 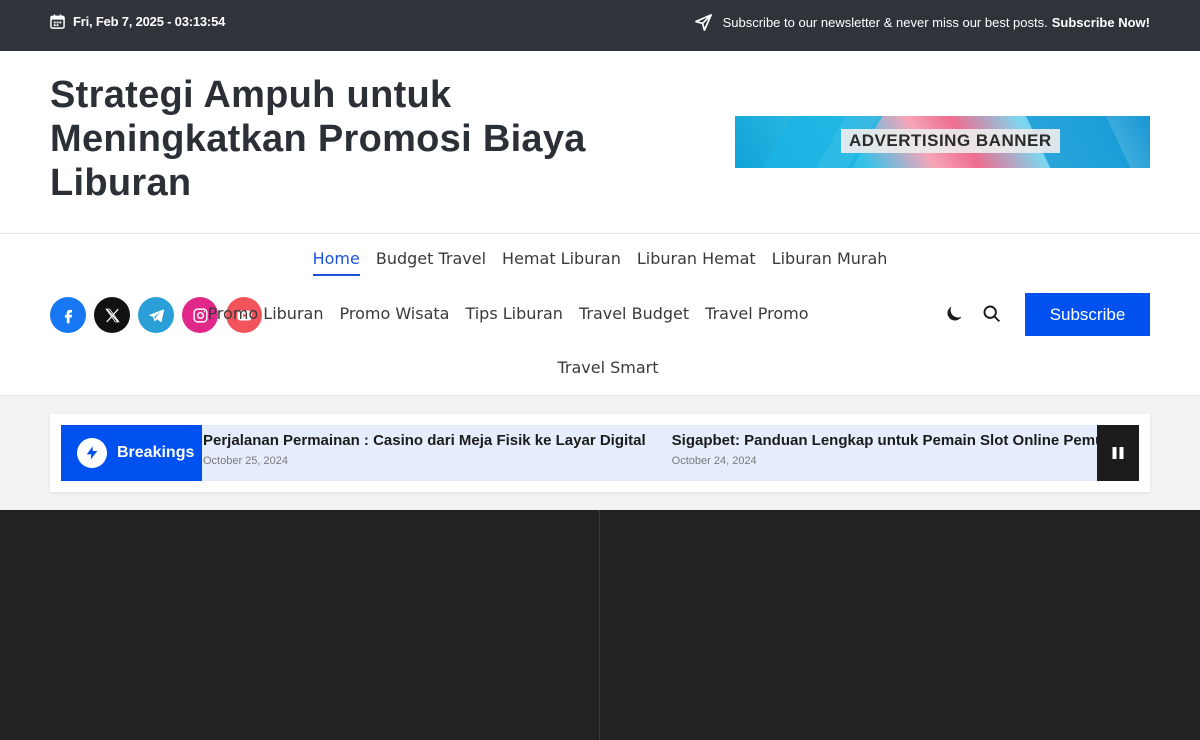 What do you see at coordinates (634, 316) in the screenshot?
I see `menu-item-travel-budget: Travel Budget` at bounding box center [634, 316].